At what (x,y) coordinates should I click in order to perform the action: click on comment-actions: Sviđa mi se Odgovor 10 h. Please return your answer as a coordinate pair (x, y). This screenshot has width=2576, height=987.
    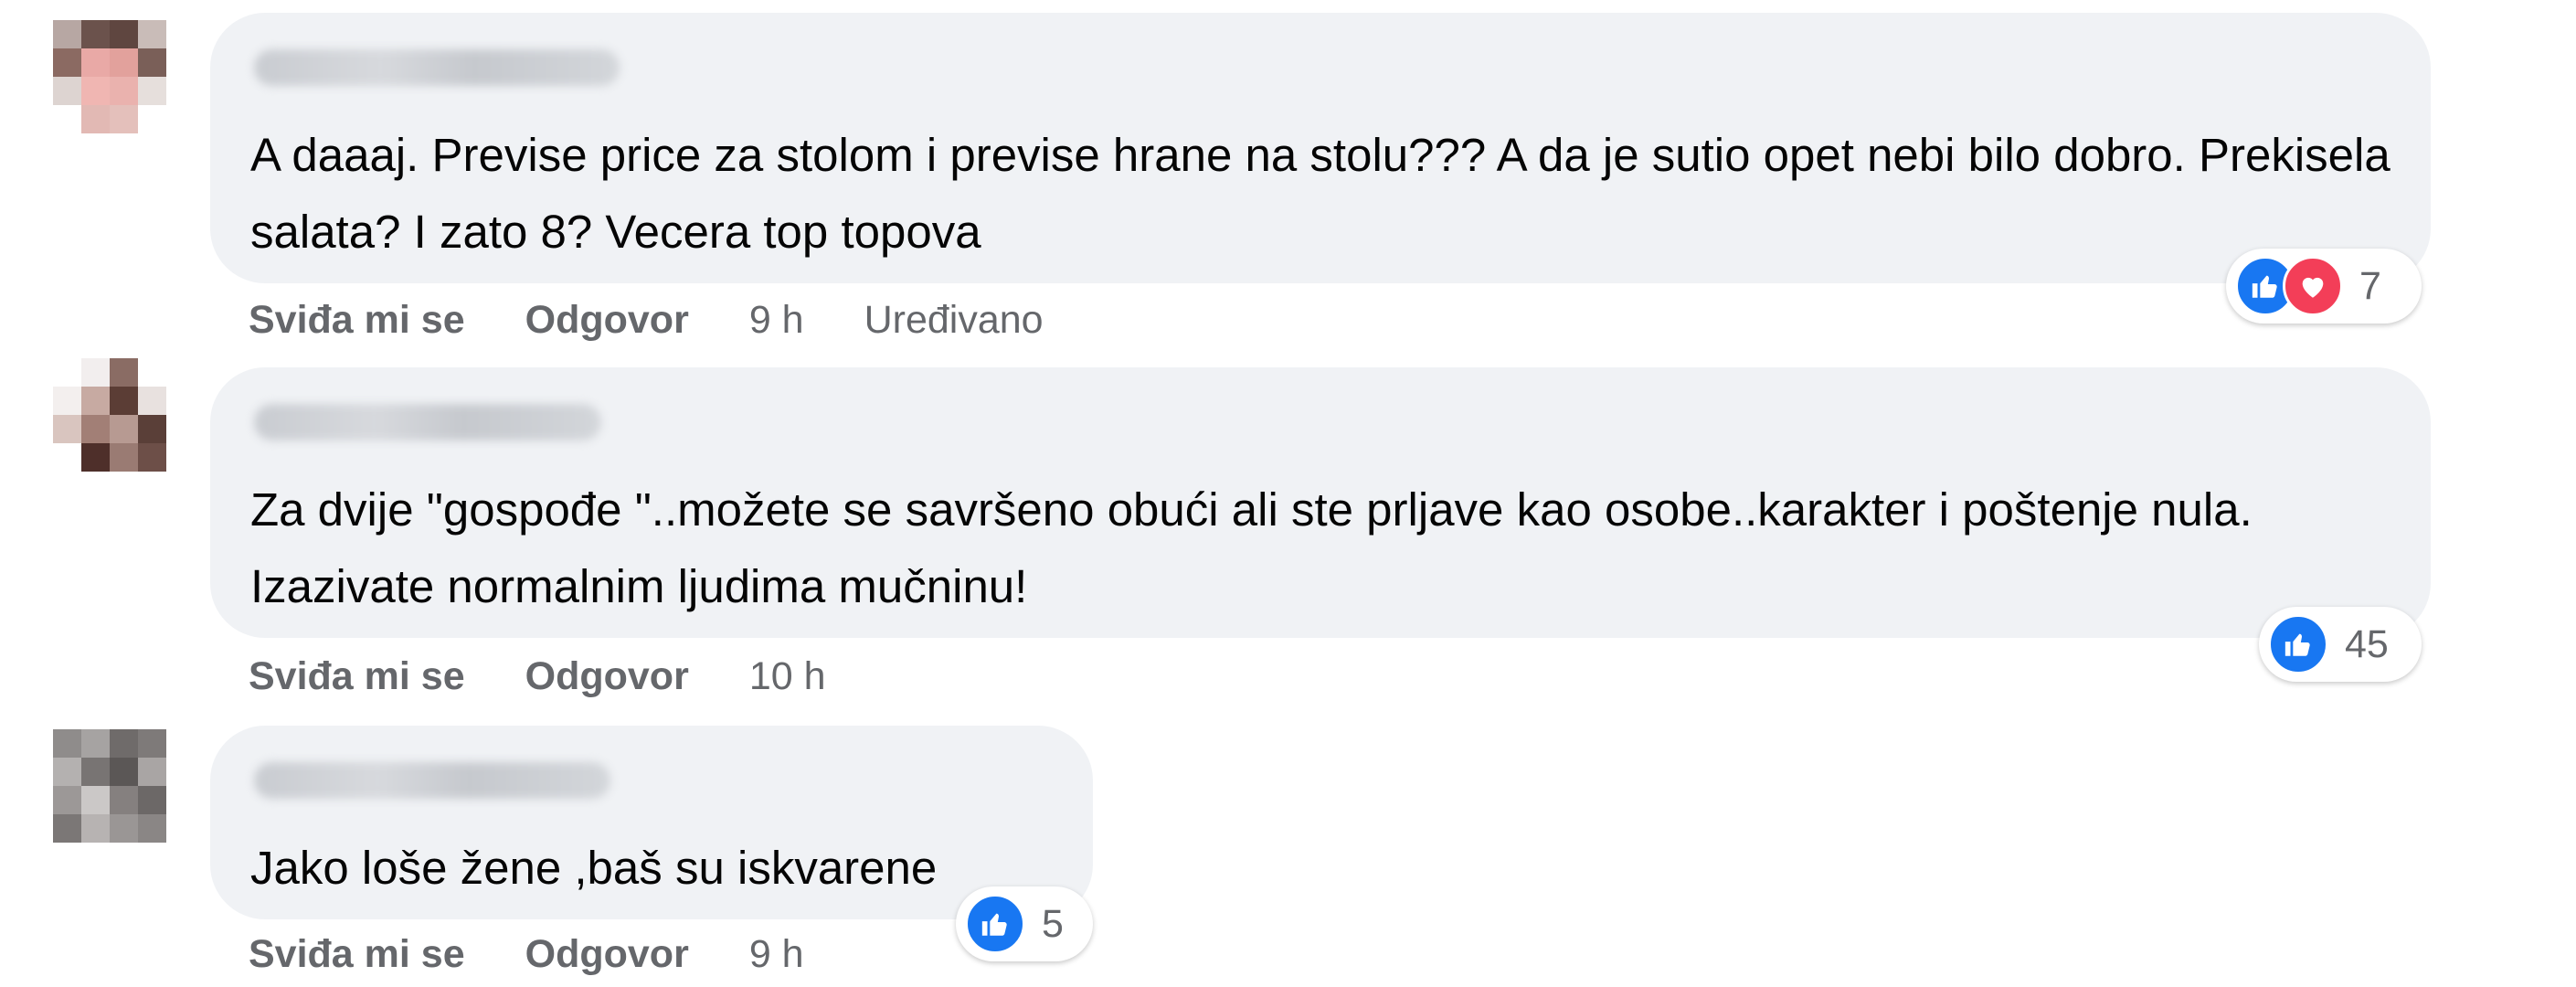
    Looking at the image, I should click on (567, 676).